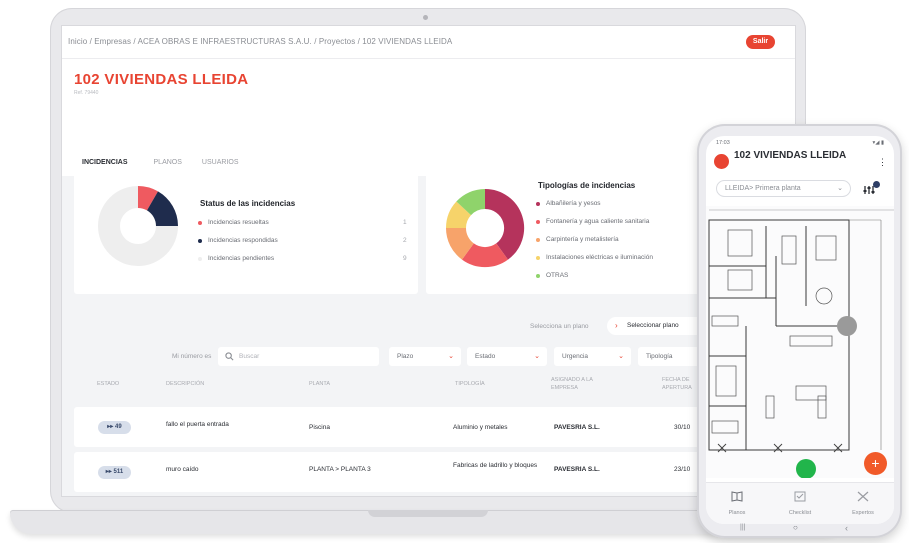 The height and width of the screenshot is (543, 909). What do you see at coordinates (585, 384) in the screenshot?
I see `header-empresa: Asignado a la empresa` at bounding box center [585, 384].